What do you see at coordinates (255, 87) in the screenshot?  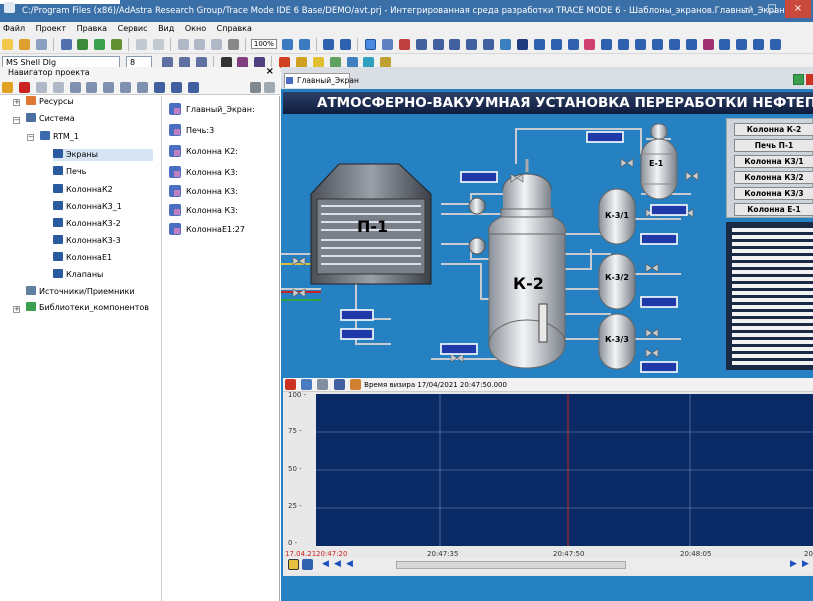 I see `nav-settings-icon` at bounding box center [255, 87].